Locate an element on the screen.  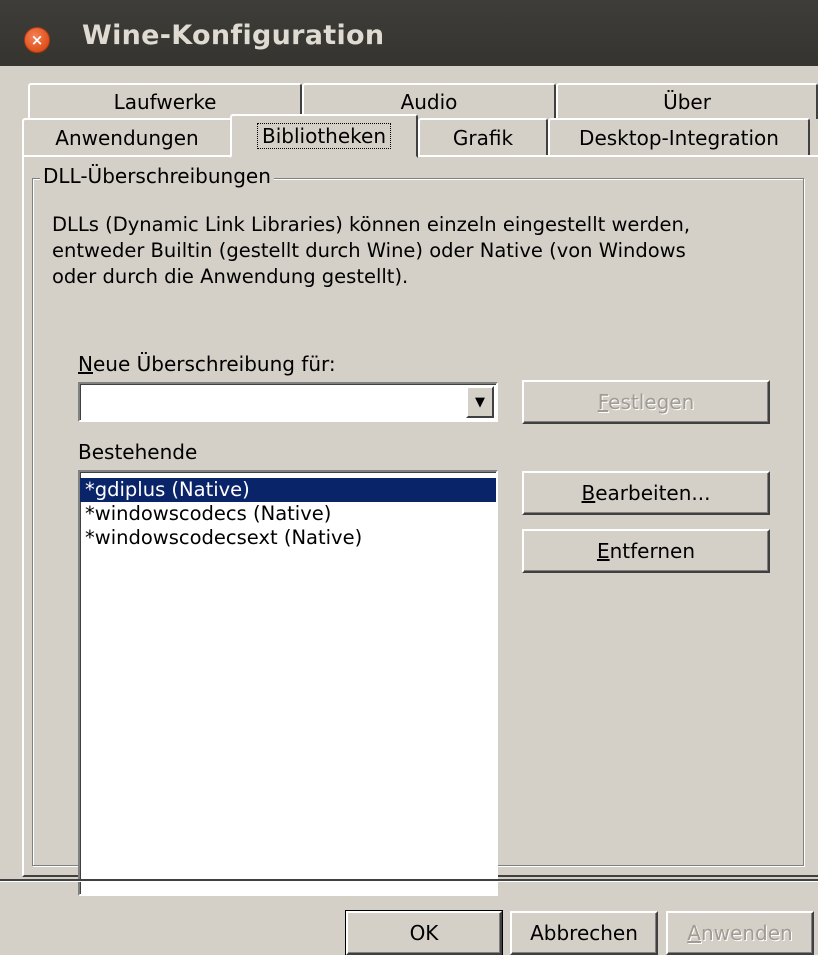
apply-button: Anwenden is located at coordinates (740, 933).